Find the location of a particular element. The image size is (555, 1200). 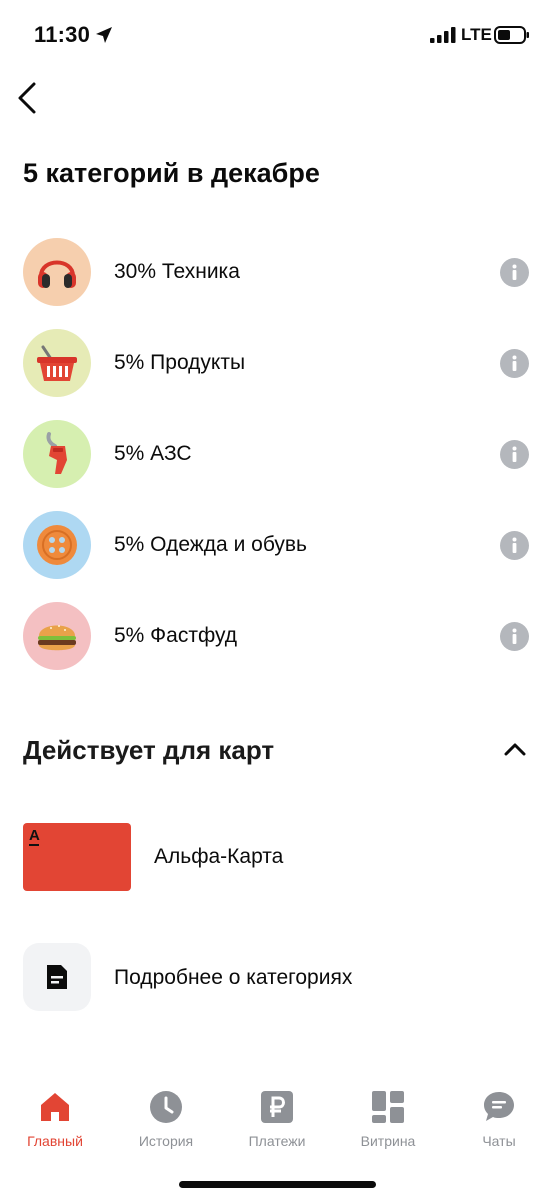

category-row-tech: 30% Техника is located at coordinates (277, 272).